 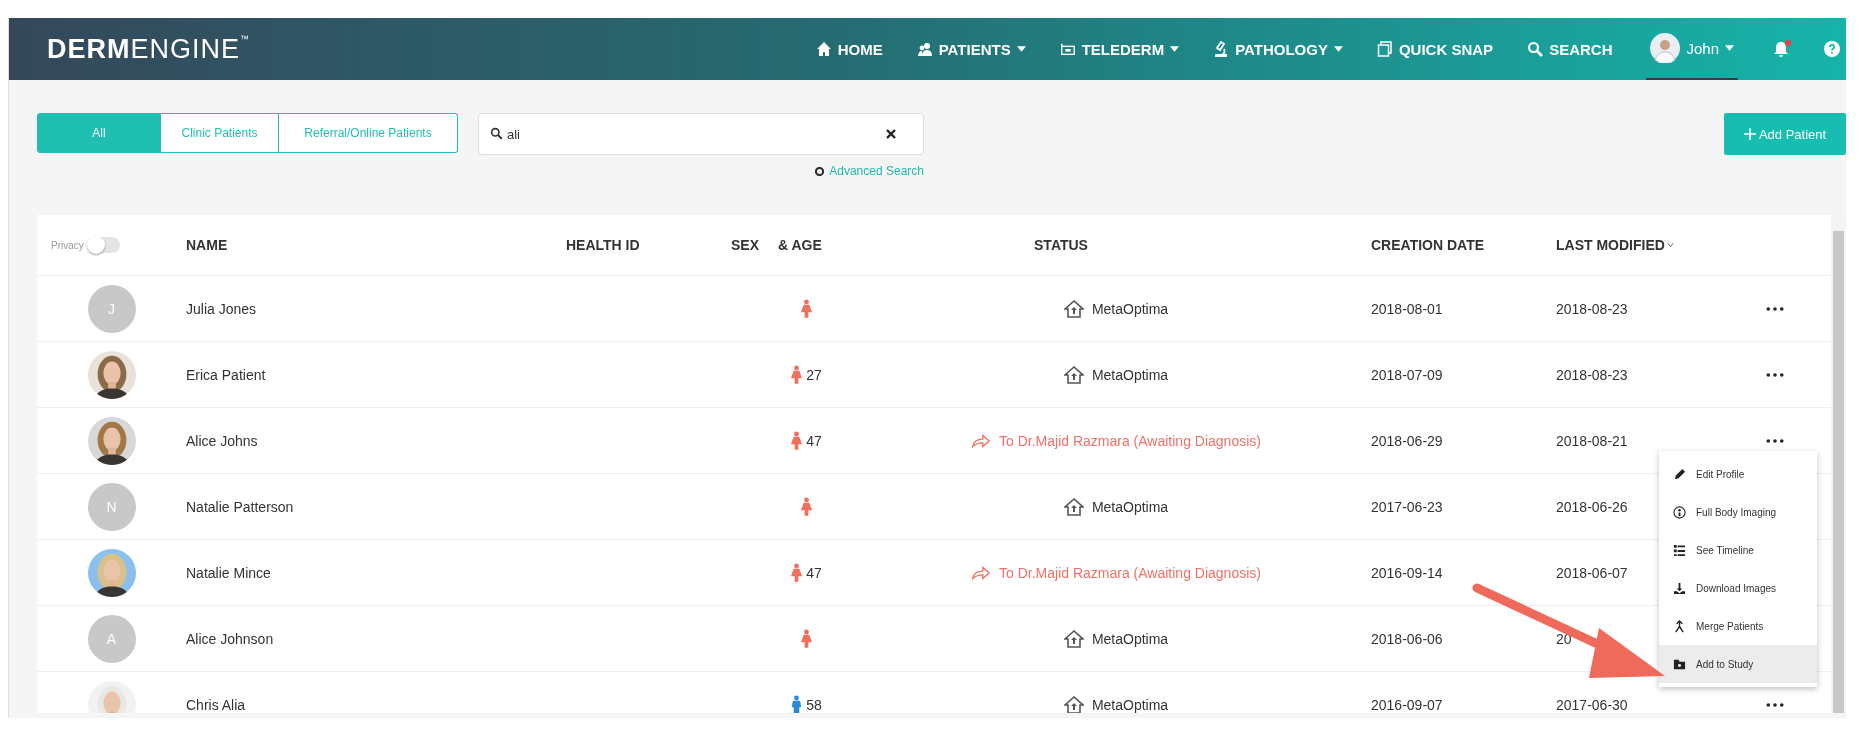 What do you see at coordinates (1749, 134) in the screenshot?
I see `plus-icon` at bounding box center [1749, 134].